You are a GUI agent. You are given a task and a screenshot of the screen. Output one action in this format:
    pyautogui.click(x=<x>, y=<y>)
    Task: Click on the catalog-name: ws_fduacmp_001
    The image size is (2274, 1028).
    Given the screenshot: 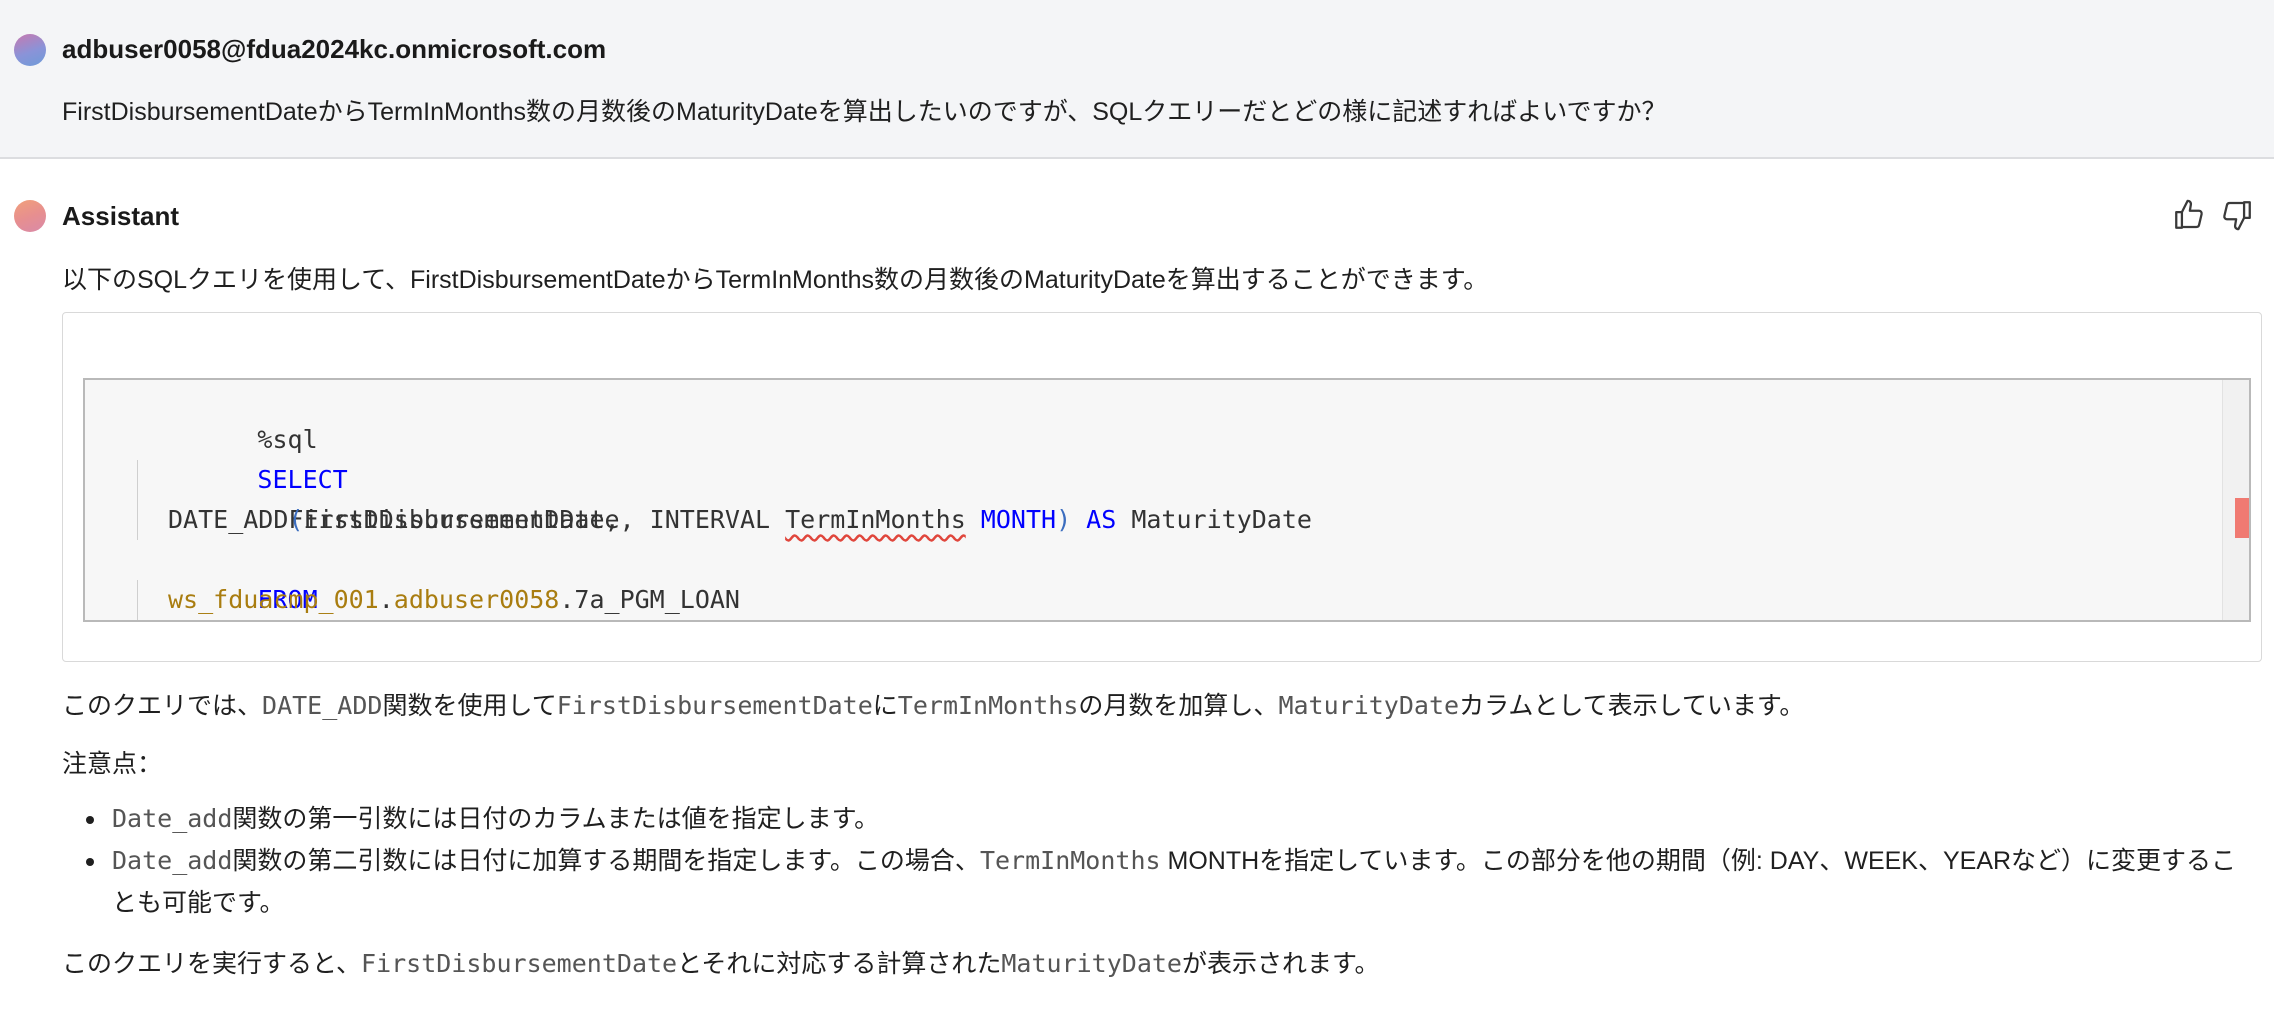 What is the action you would take?
    pyautogui.click(x=273, y=599)
    